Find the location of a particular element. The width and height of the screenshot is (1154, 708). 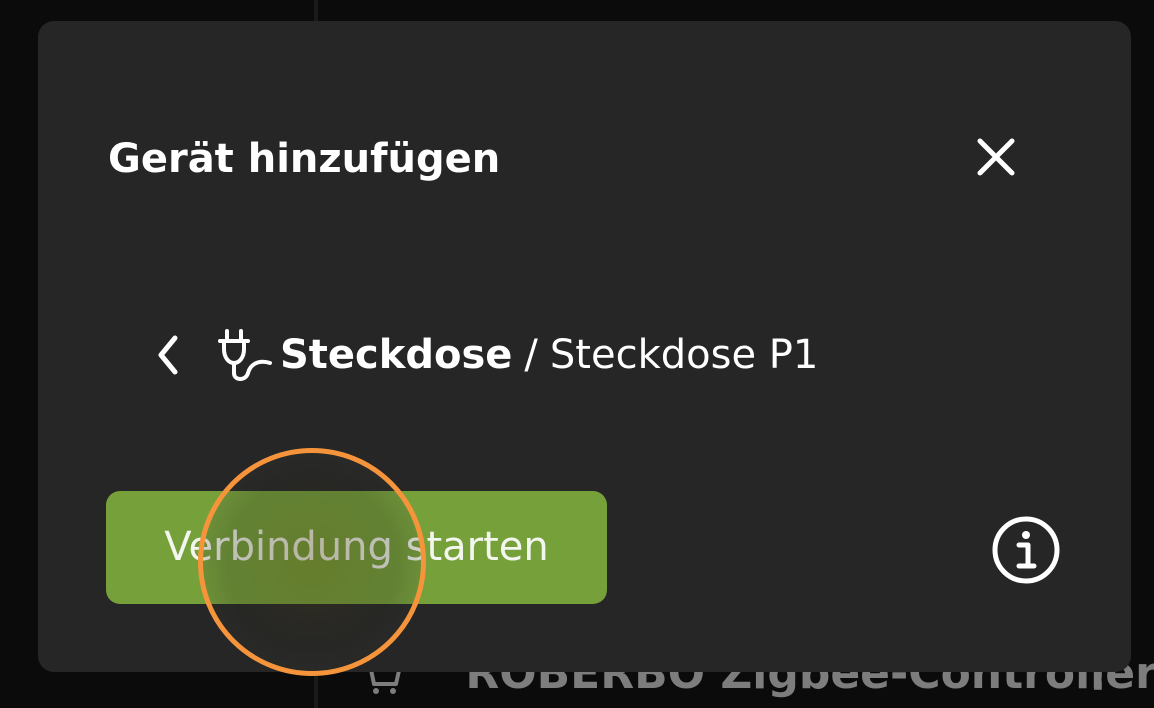

info-icon is located at coordinates (1026, 550).